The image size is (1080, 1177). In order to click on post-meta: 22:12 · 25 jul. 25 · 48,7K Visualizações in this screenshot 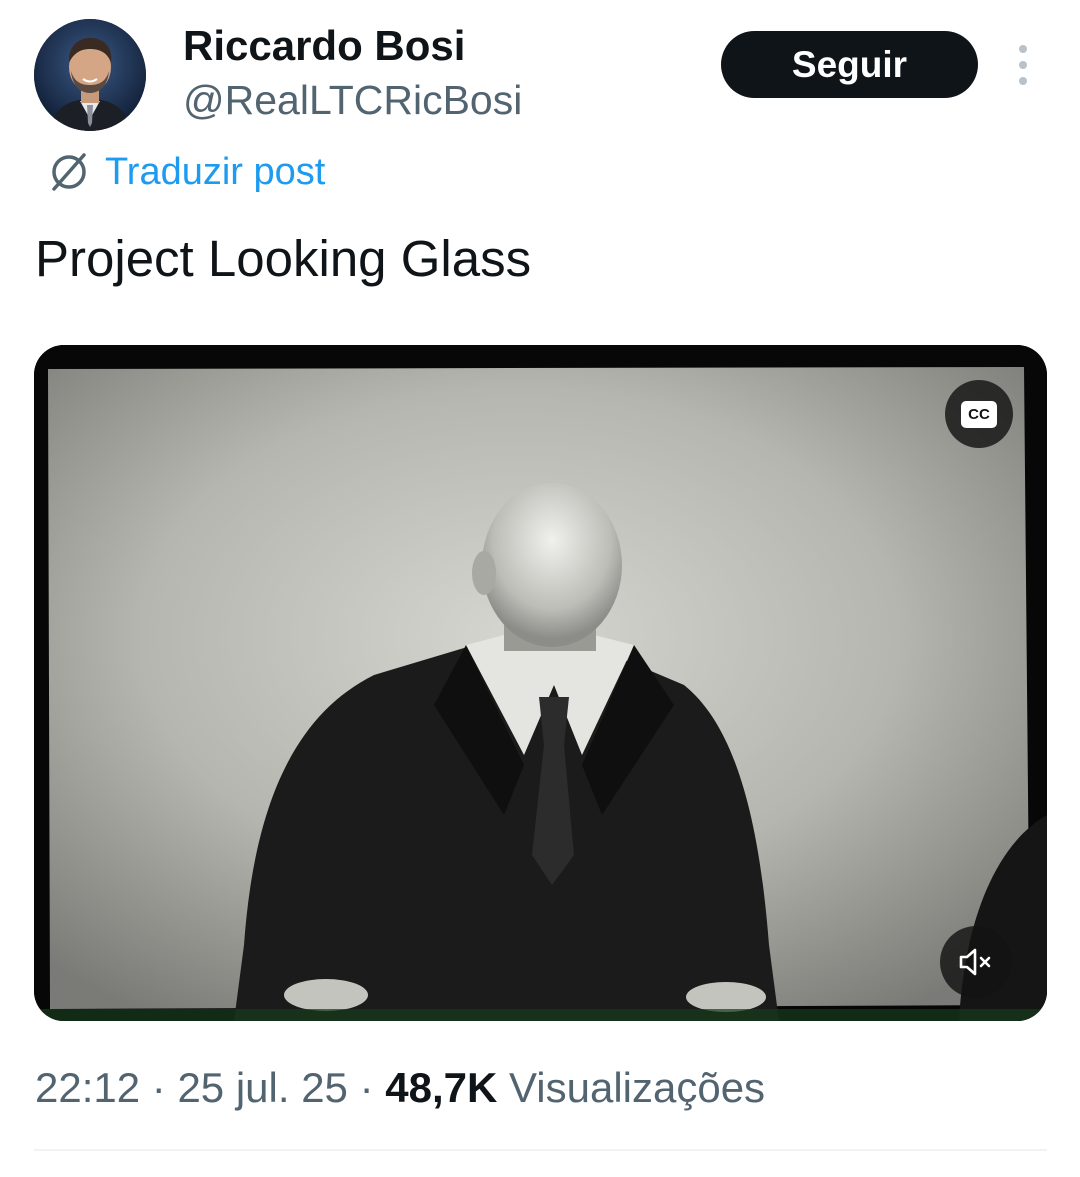, I will do `click(400, 1088)`.